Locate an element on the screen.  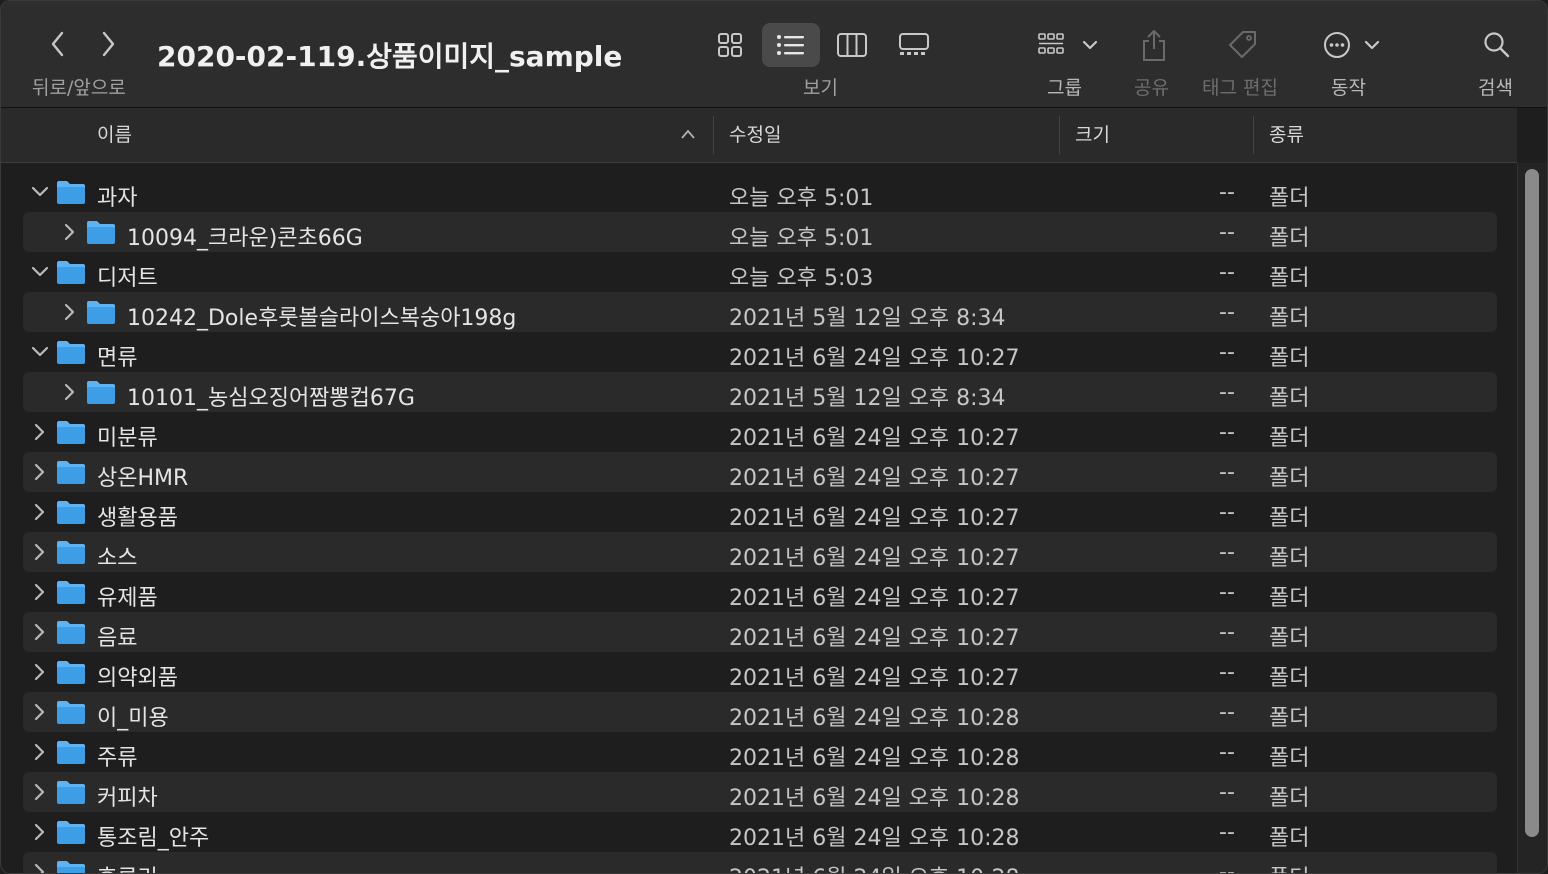
forward-button is located at coordinates (108, 44).